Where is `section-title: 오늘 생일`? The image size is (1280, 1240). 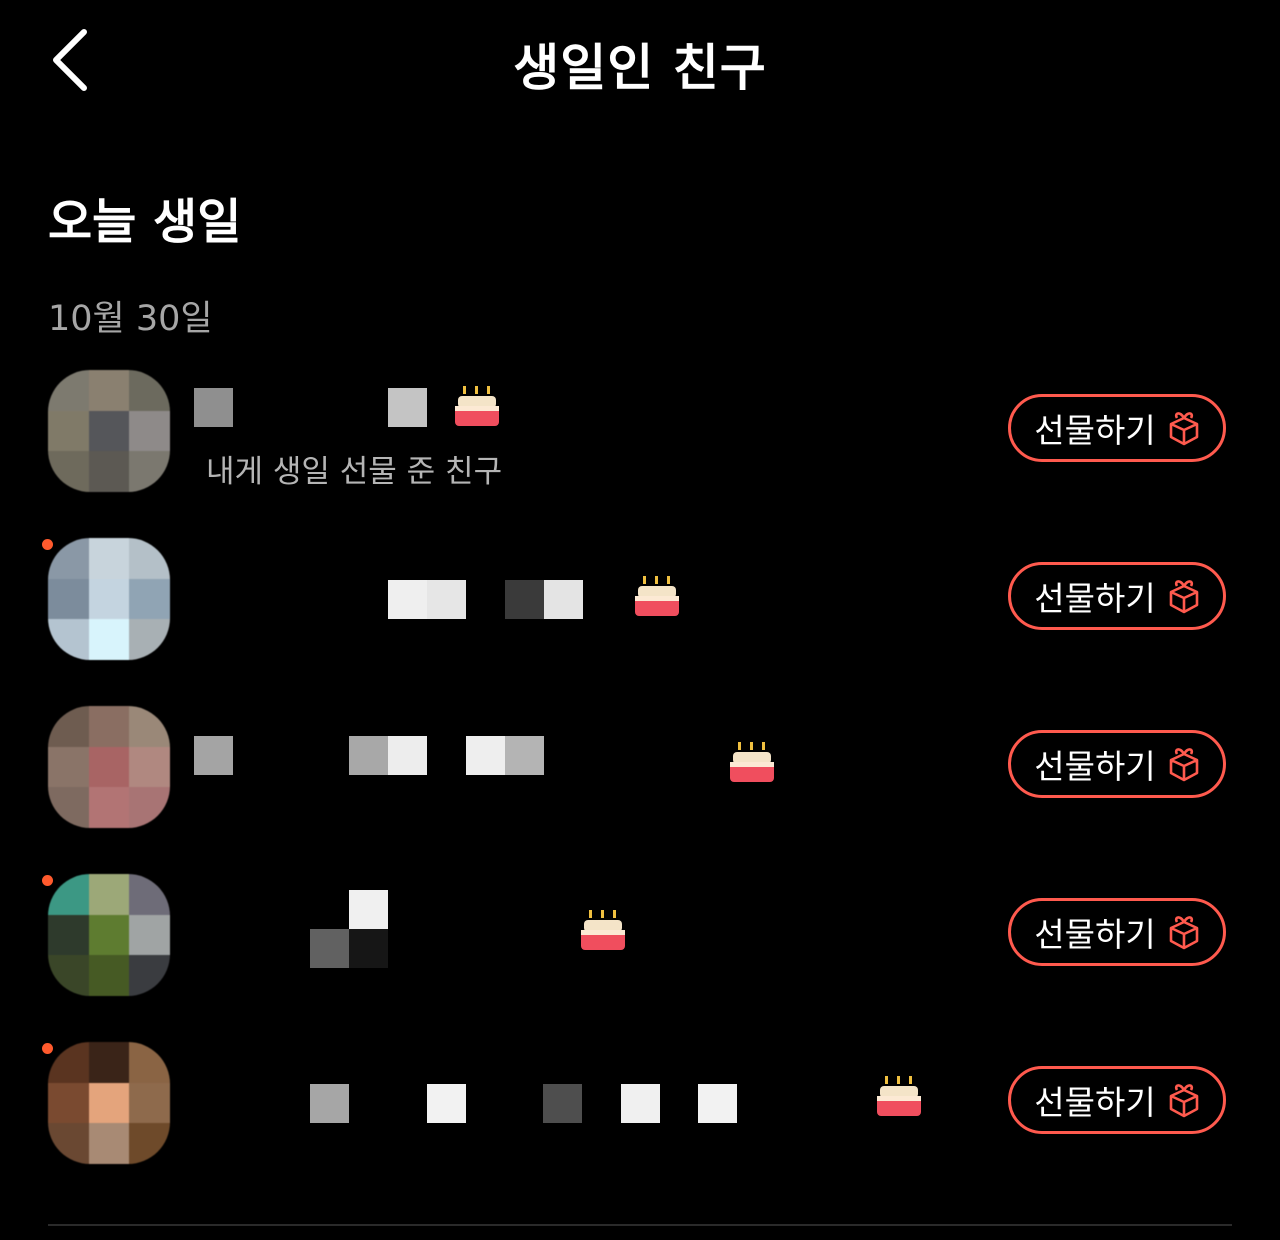
section-title: 오늘 생일 is located at coordinates (145, 222).